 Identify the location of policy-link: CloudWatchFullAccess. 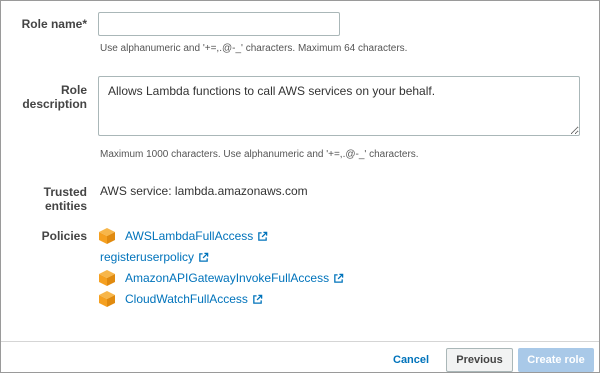
(186, 299).